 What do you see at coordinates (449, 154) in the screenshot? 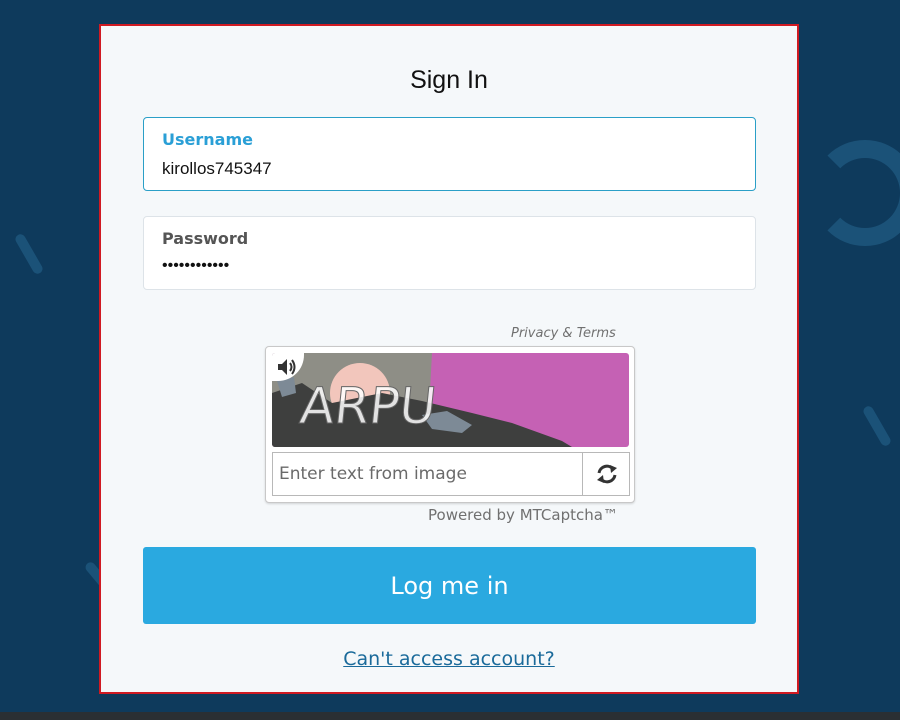
I see `username-field: Username` at bounding box center [449, 154].